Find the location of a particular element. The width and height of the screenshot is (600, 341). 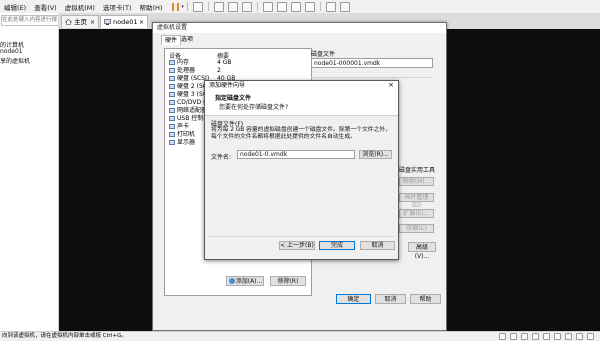

device-status-icons is located at coordinates (546, 336).